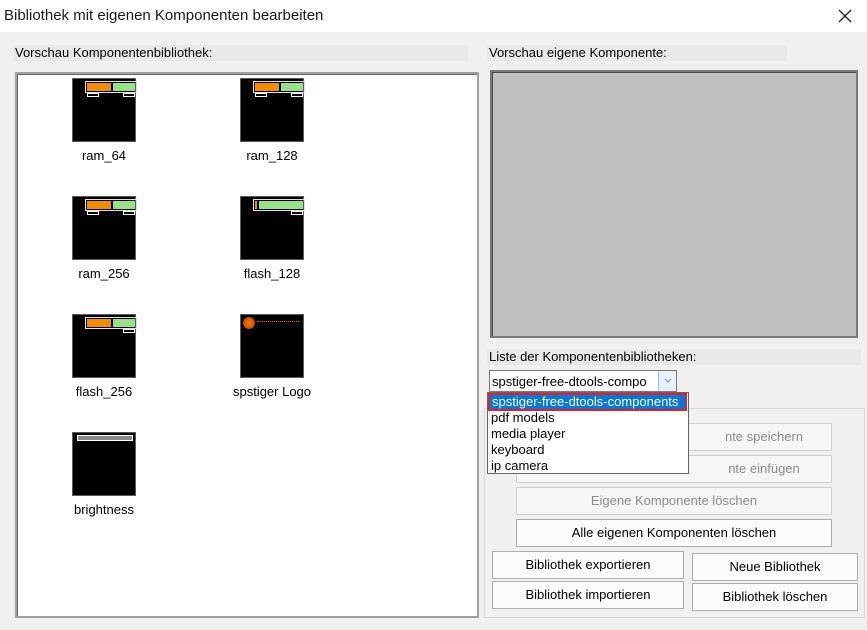  Describe the element at coordinates (775, 567) in the screenshot. I see `new-library-button: Neue Bibliothek` at that location.